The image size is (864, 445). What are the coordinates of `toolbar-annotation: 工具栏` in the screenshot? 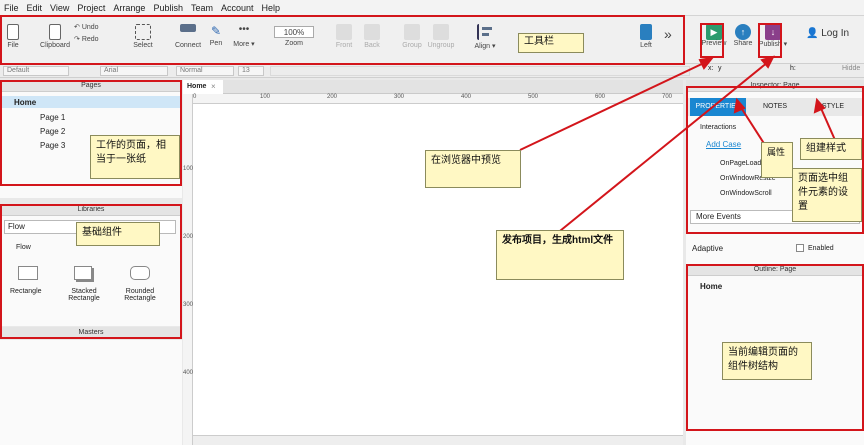 It's located at (551, 43).